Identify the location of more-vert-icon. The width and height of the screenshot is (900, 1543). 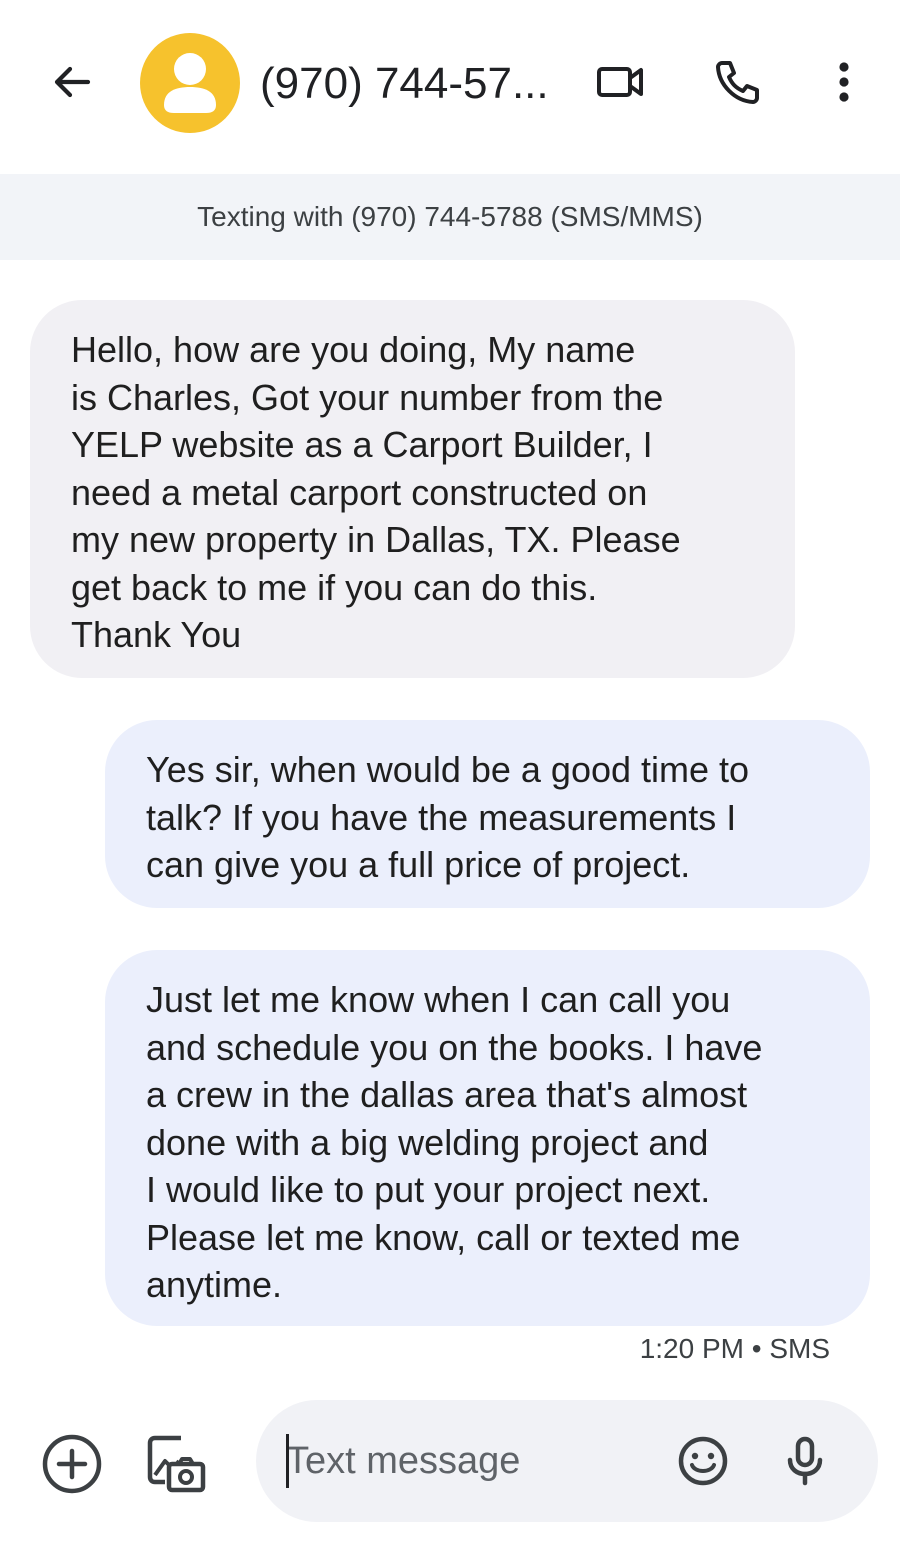
(844, 82).